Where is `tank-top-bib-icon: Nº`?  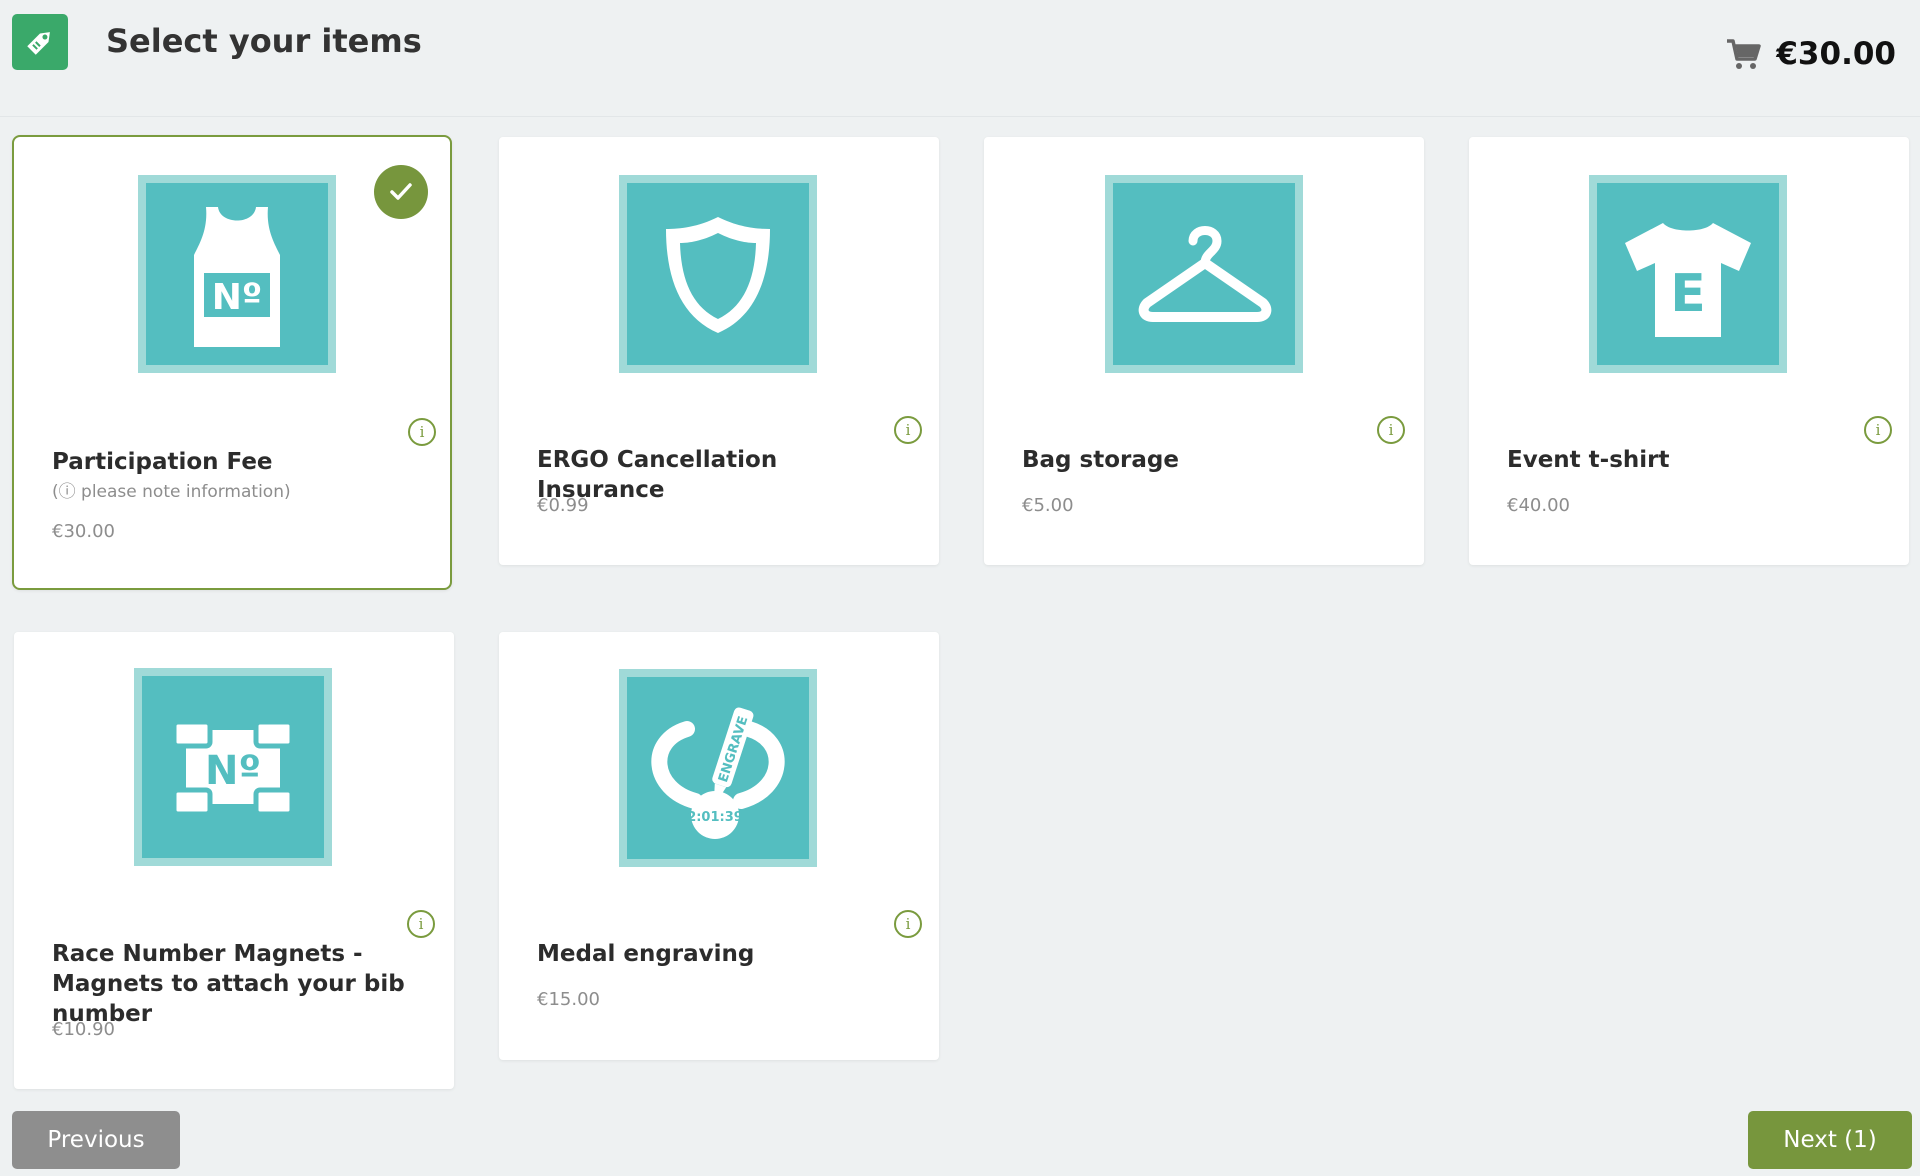 tank-top-bib-icon: Nº is located at coordinates (237, 274).